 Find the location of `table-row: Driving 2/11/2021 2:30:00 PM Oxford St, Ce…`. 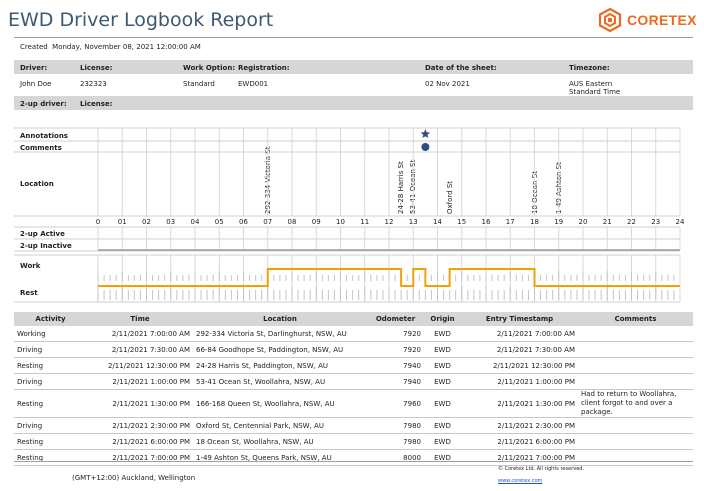

table-row: Driving 2/11/2021 2:30:00 PM Oxford St, Ce… is located at coordinates (353, 425).